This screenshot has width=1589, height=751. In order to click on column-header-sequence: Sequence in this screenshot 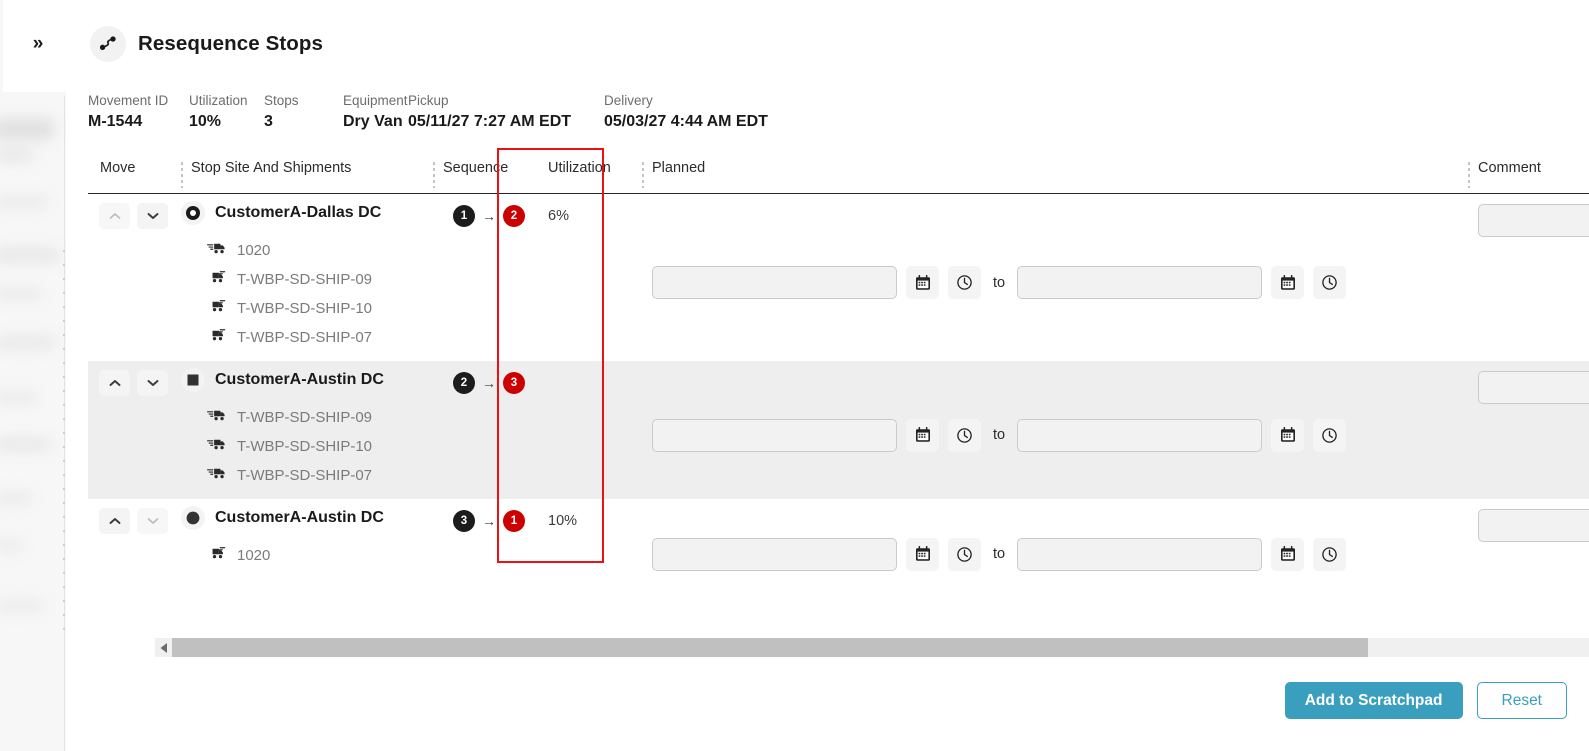, I will do `click(483, 175)`.